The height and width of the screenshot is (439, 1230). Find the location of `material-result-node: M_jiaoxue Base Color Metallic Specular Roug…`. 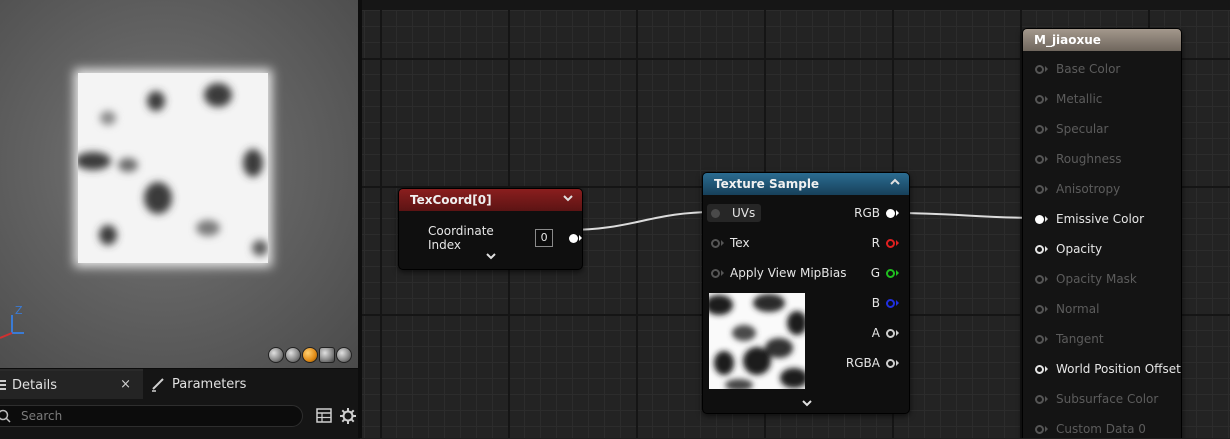

material-result-node: M_jiaoxue Base Color Metallic Specular Roug… is located at coordinates (1102, 233).